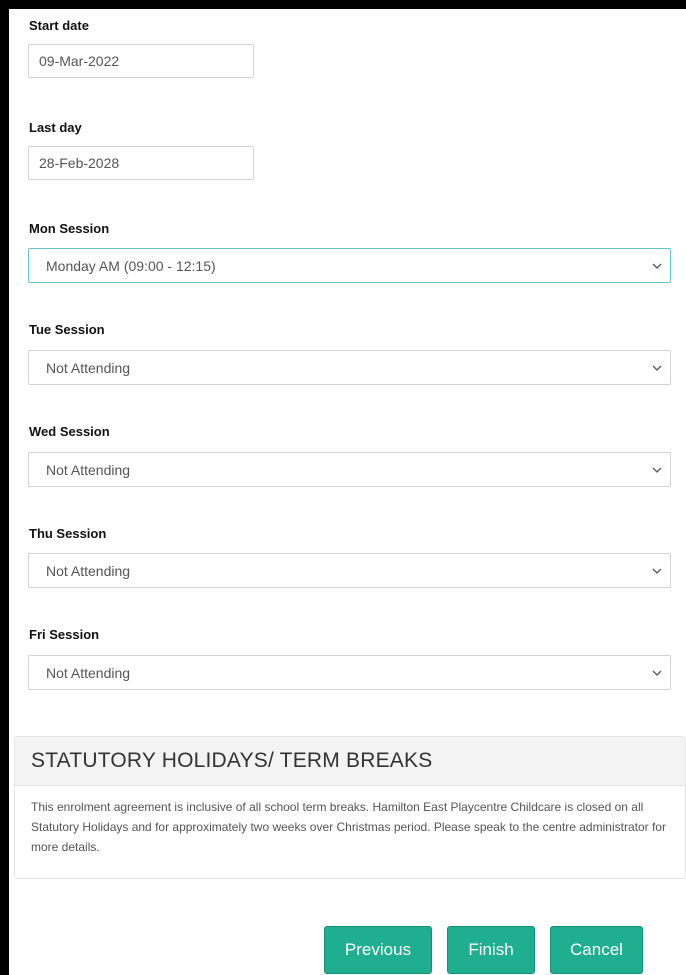 This screenshot has height=975, width=686. What do you see at coordinates (64, 634) in the screenshot?
I see `fri-session-label: Fri Session` at bounding box center [64, 634].